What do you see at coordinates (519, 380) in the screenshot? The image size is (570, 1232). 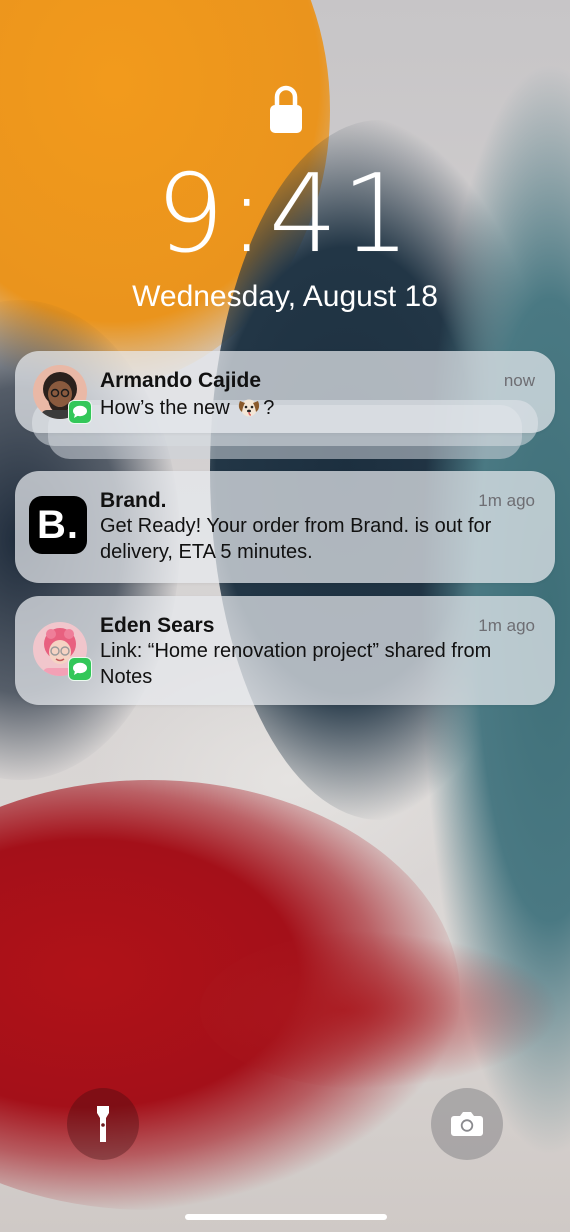 I see `notification-timestamp: now` at bounding box center [519, 380].